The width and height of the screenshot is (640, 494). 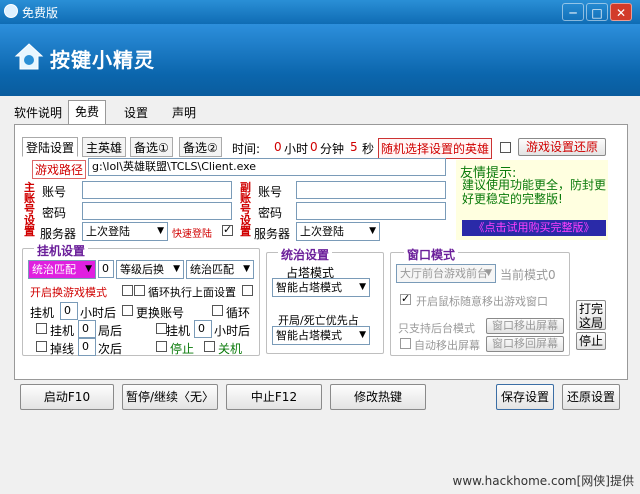 What do you see at coordinates (320, 12) in the screenshot?
I see `title-bar: 免费版` at bounding box center [320, 12].